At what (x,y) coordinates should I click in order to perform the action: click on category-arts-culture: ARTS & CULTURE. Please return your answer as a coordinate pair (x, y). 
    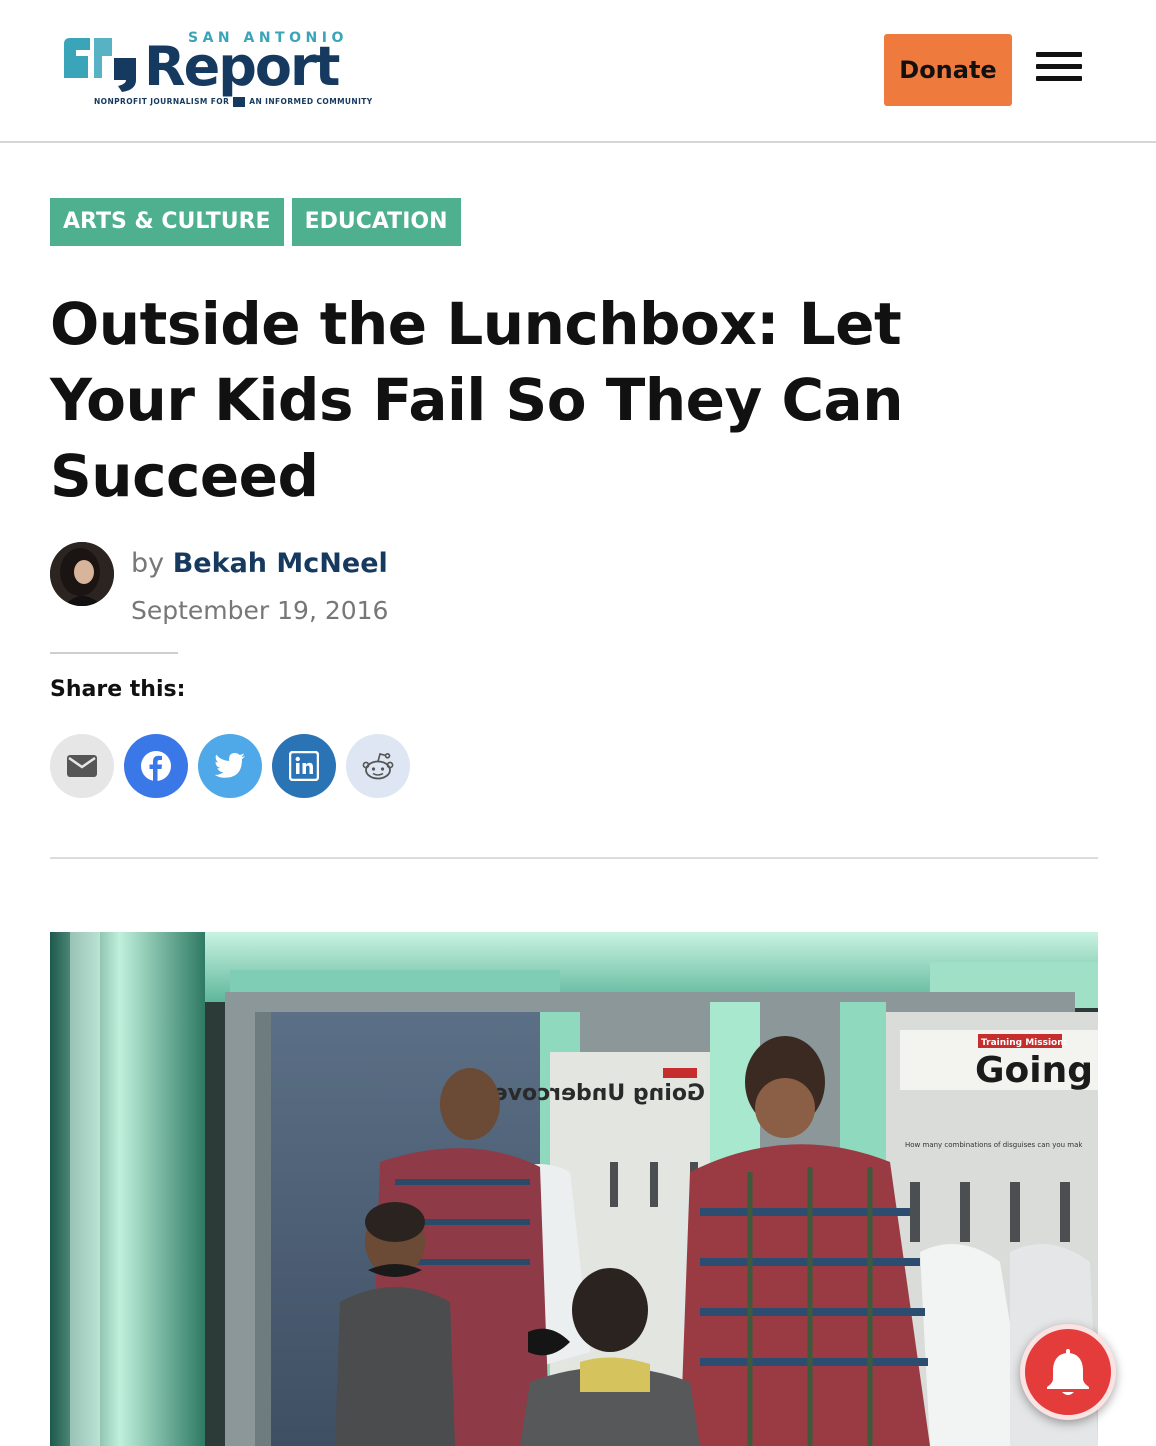
    Looking at the image, I should click on (167, 222).